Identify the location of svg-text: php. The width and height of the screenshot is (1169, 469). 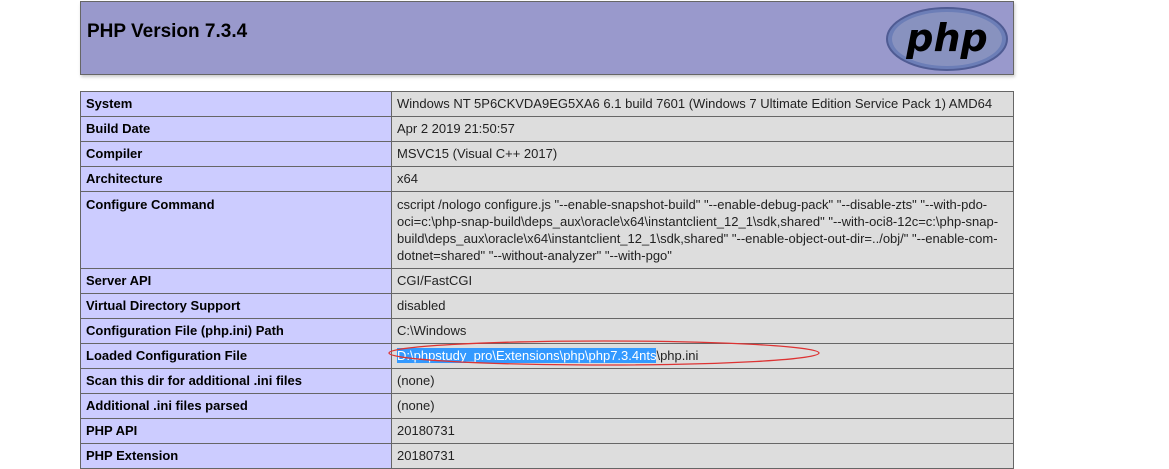
(946, 38).